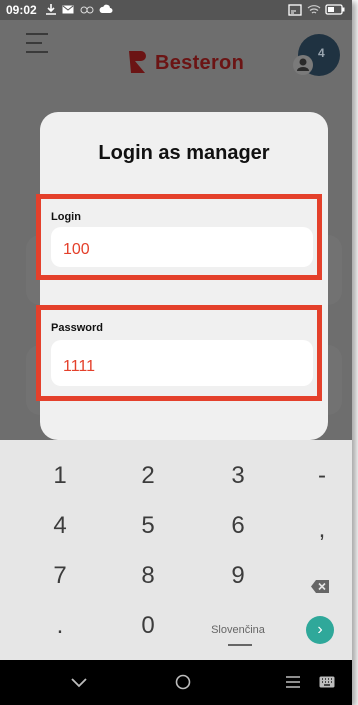  Describe the element at coordinates (322, 530) in the screenshot. I see `key-comma: ,` at that location.